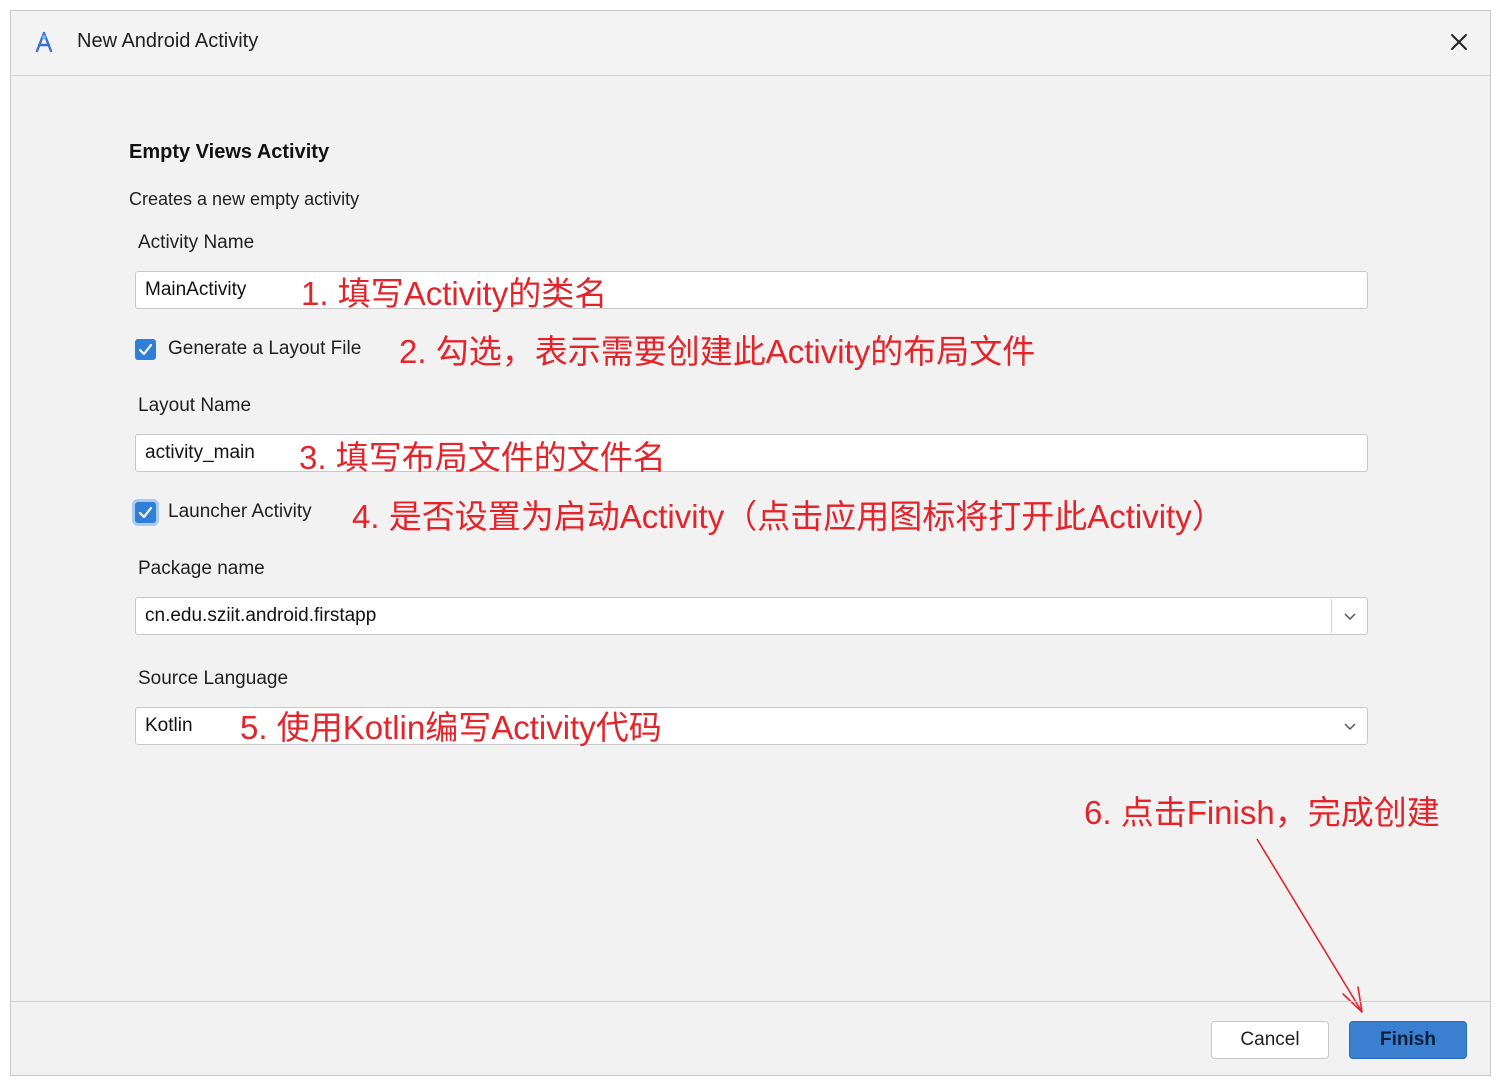  Describe the element at coordinates (1309, 925) in the screenshot. I see `annotation-arrow` at that location.